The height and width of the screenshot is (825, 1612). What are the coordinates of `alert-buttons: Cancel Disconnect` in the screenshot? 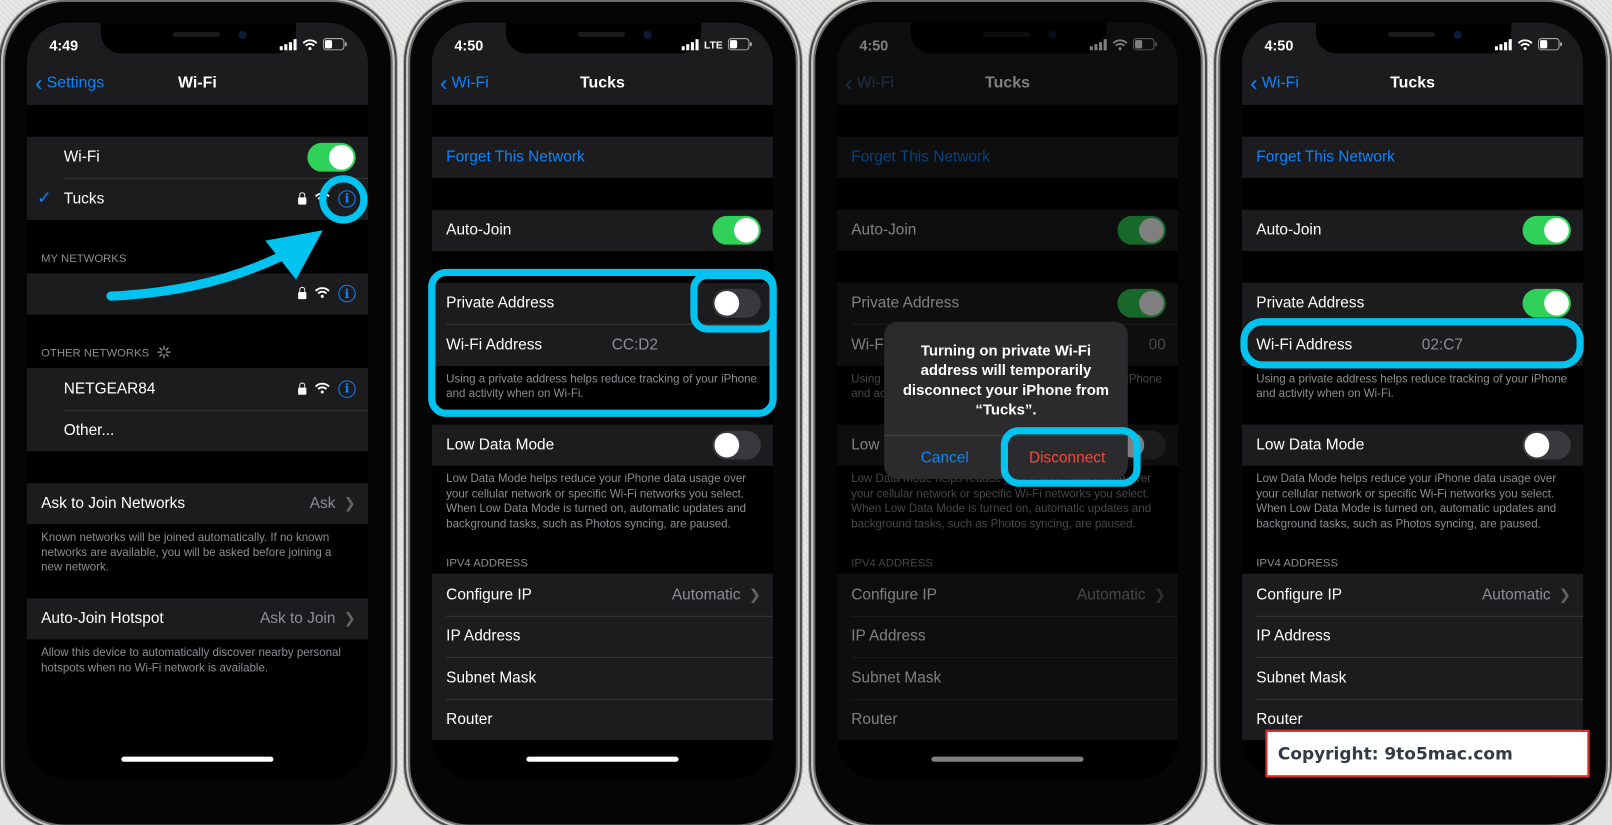 It's located at (1006, 457).